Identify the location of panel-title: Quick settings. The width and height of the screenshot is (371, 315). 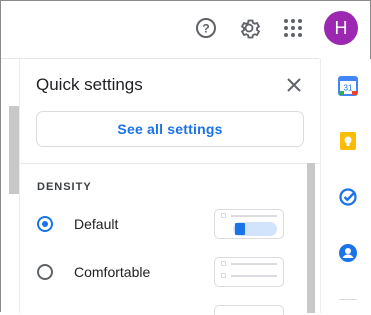
(89, 84).